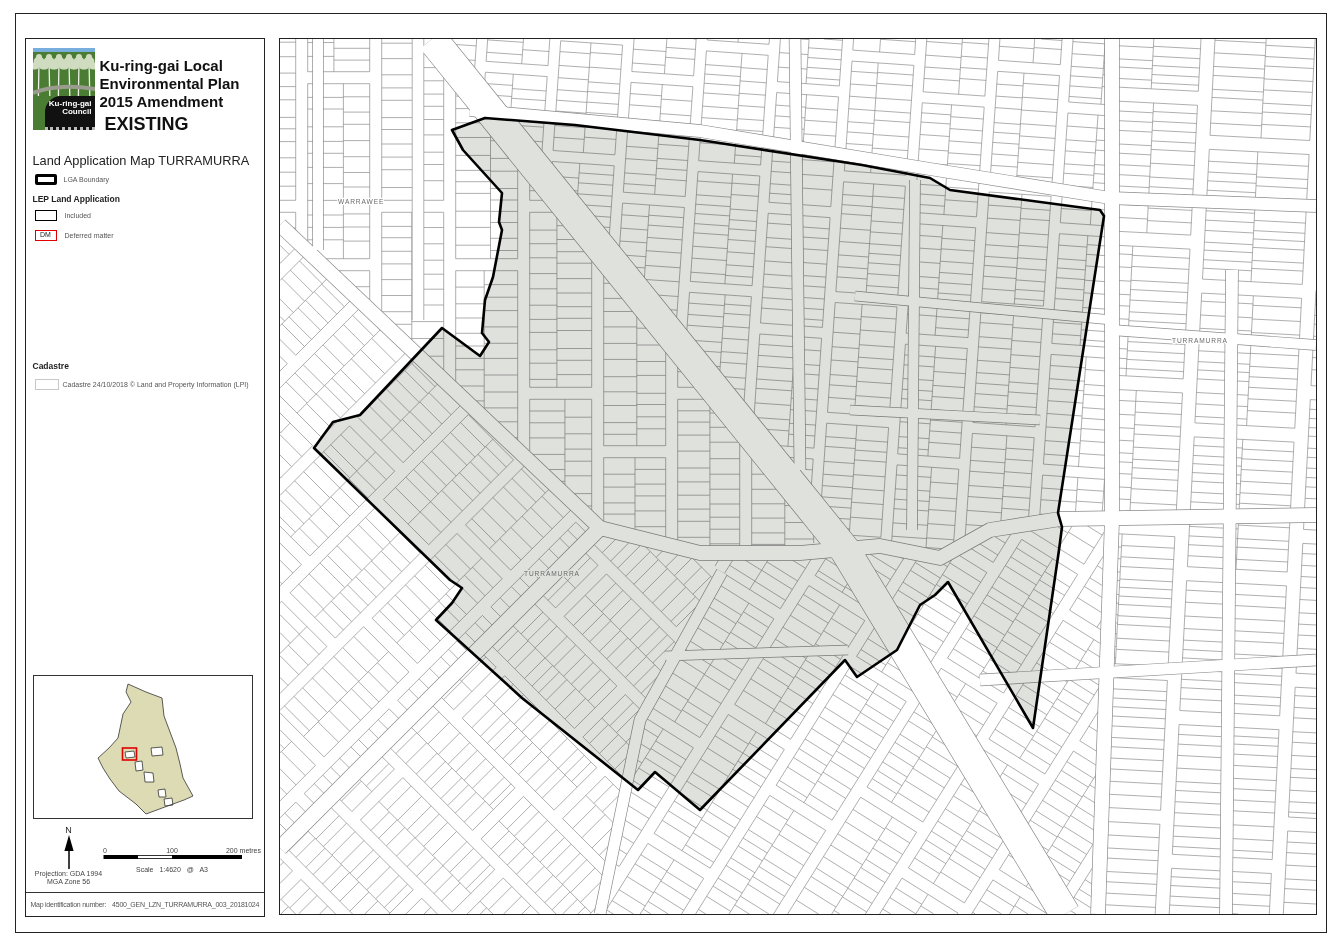  Describe the element at coordinates (141, 160) in the screenshot. I see `map-title: Land Application Map TURRAMURRA` at that location.